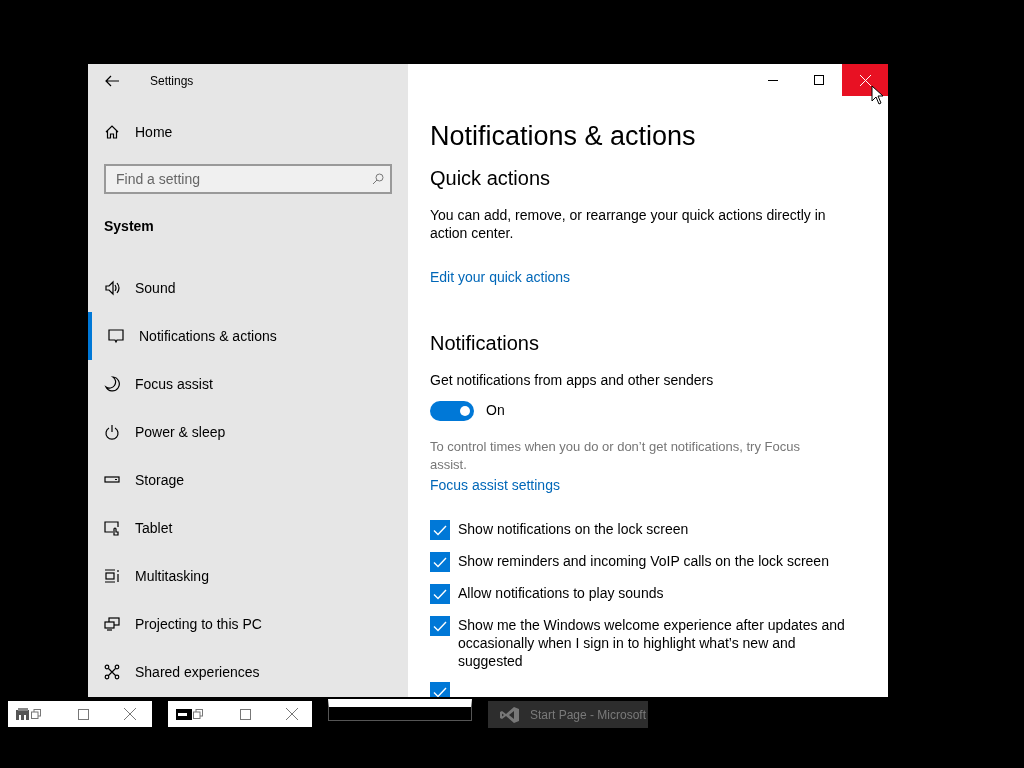 This screenshot has width=1024, height=768. Describe the element at coordinates (248, 179) in the screenshot. I see `search-field: Find a setting` at that location.